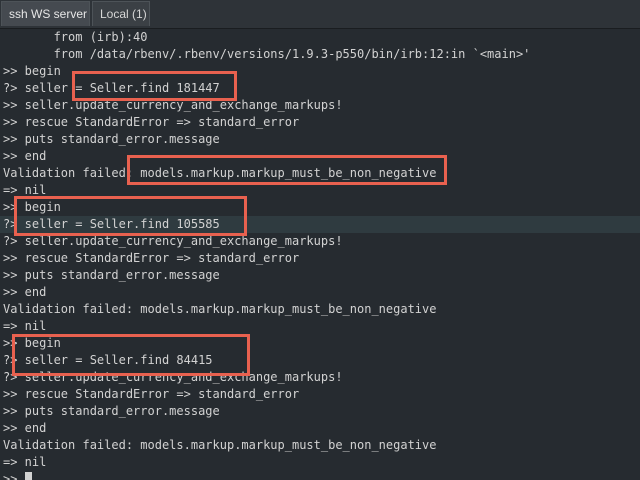 The image size is (640, 480). I want to click on tab-bar: ssh WS server Local (1), so click(320, 14).